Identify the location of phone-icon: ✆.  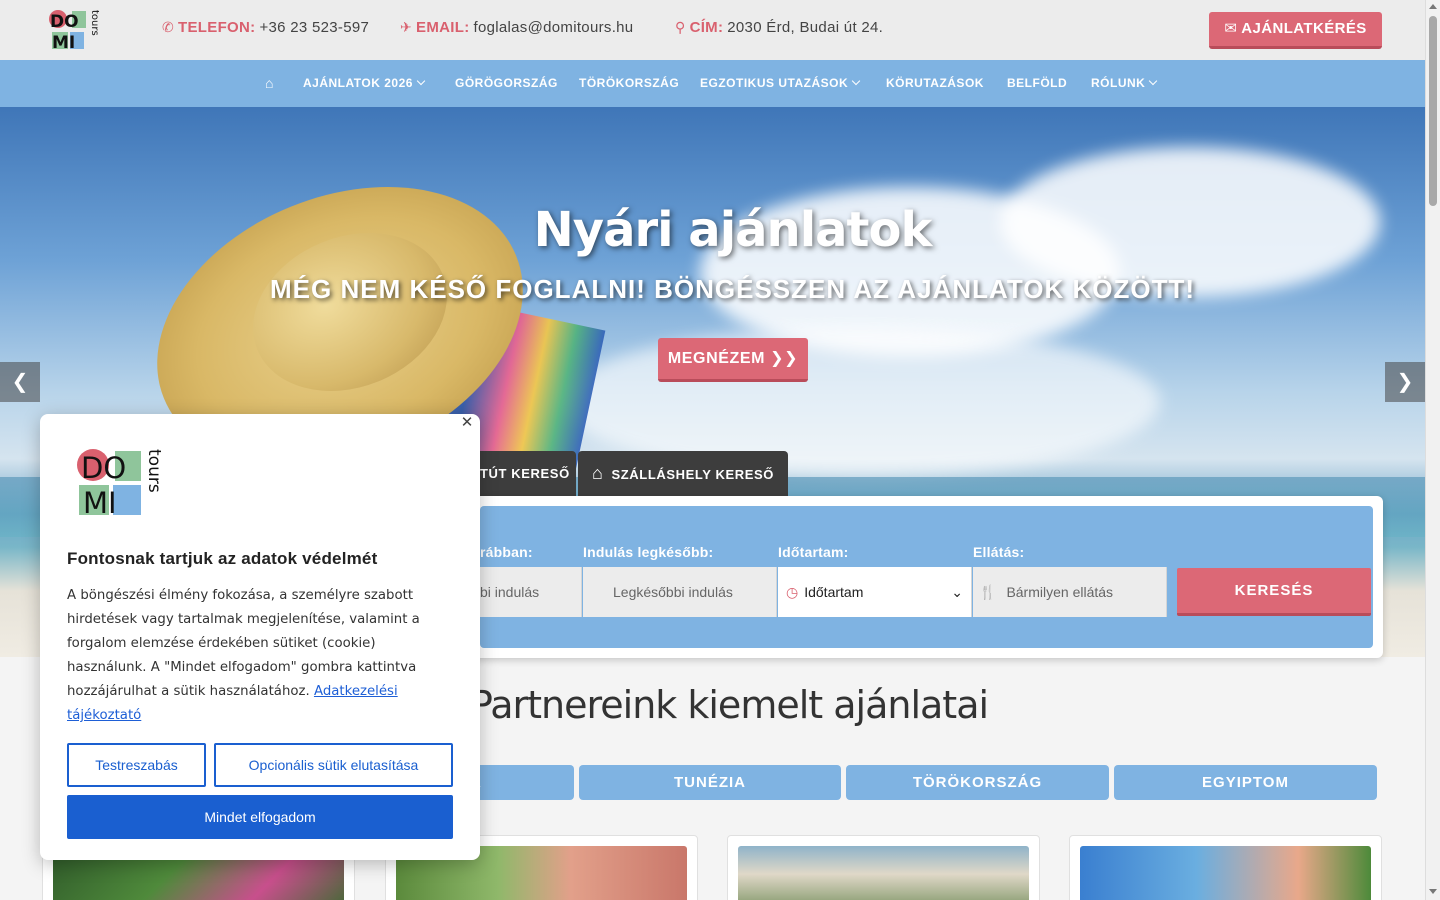
(168, 27).